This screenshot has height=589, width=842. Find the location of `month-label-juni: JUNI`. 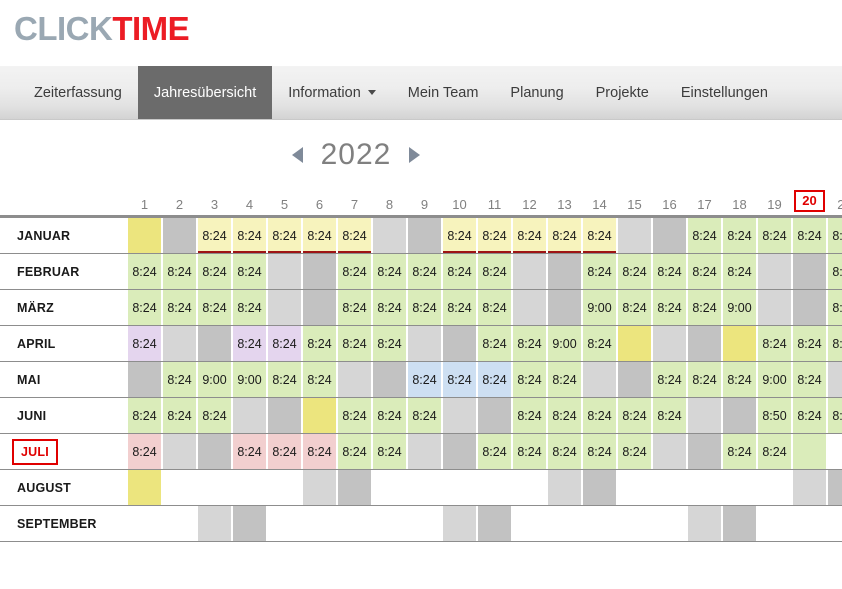

month-label-juni: JUNI is located at coordinates (63, 415).